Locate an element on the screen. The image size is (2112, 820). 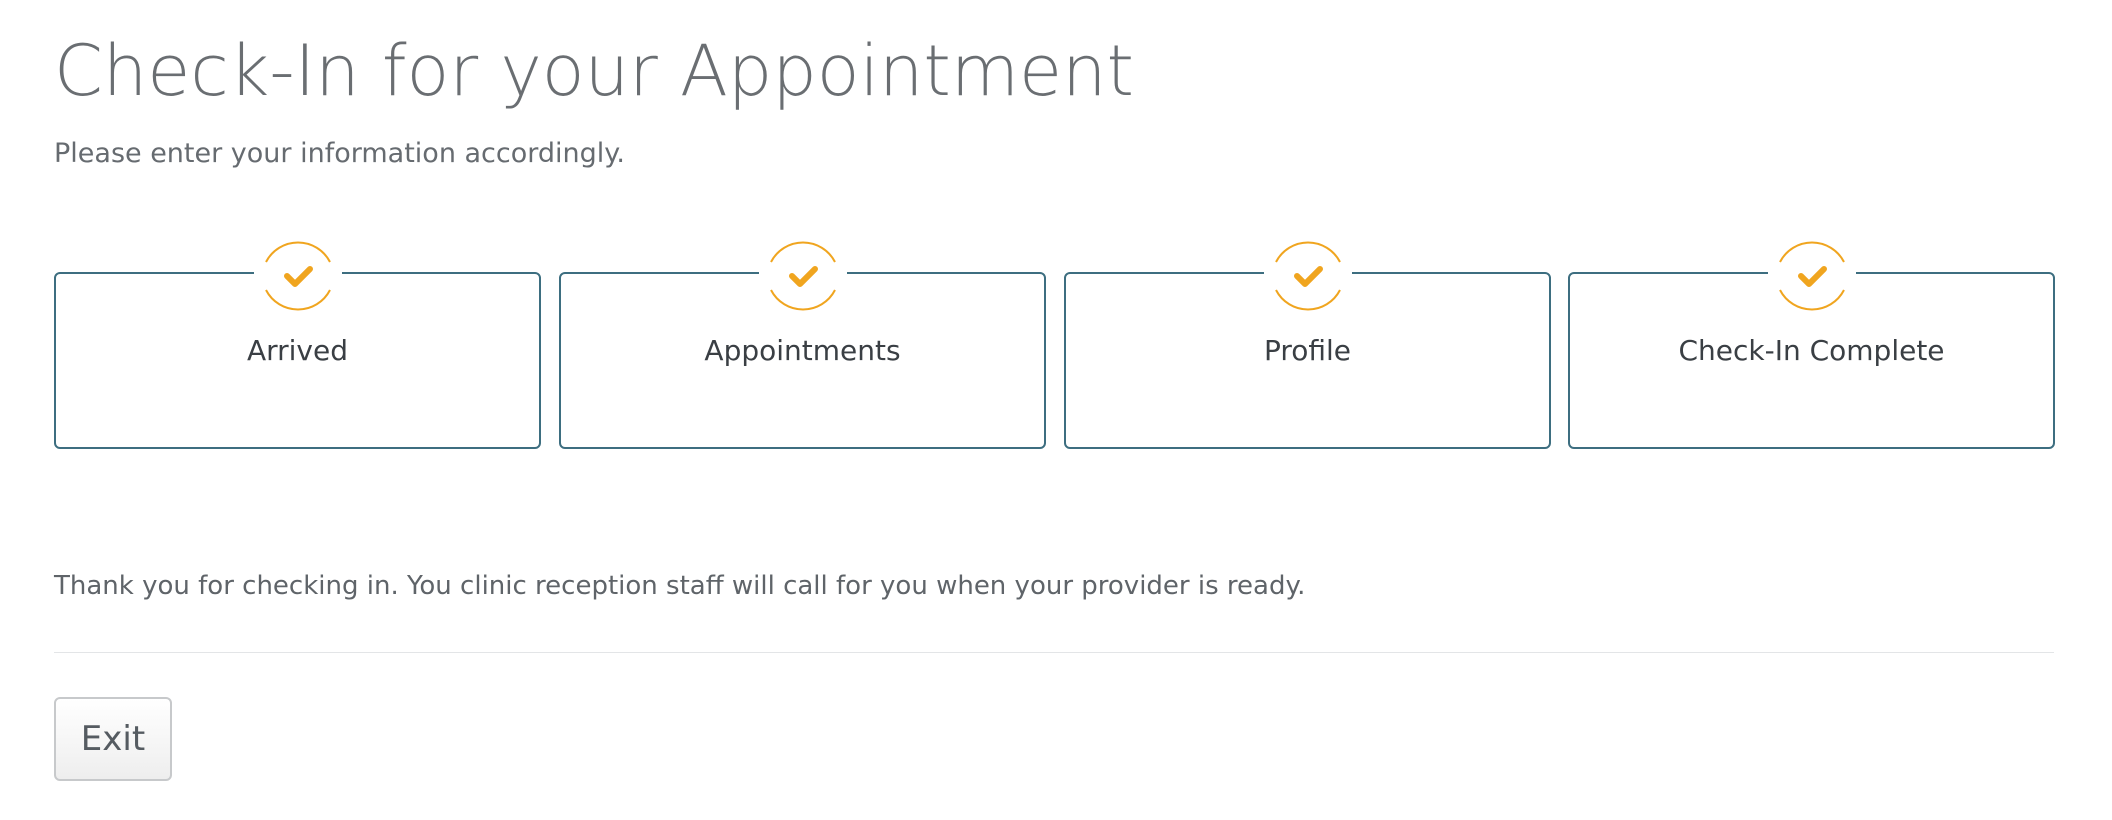
step-label: Arrived is located at coordinates (297, 350).